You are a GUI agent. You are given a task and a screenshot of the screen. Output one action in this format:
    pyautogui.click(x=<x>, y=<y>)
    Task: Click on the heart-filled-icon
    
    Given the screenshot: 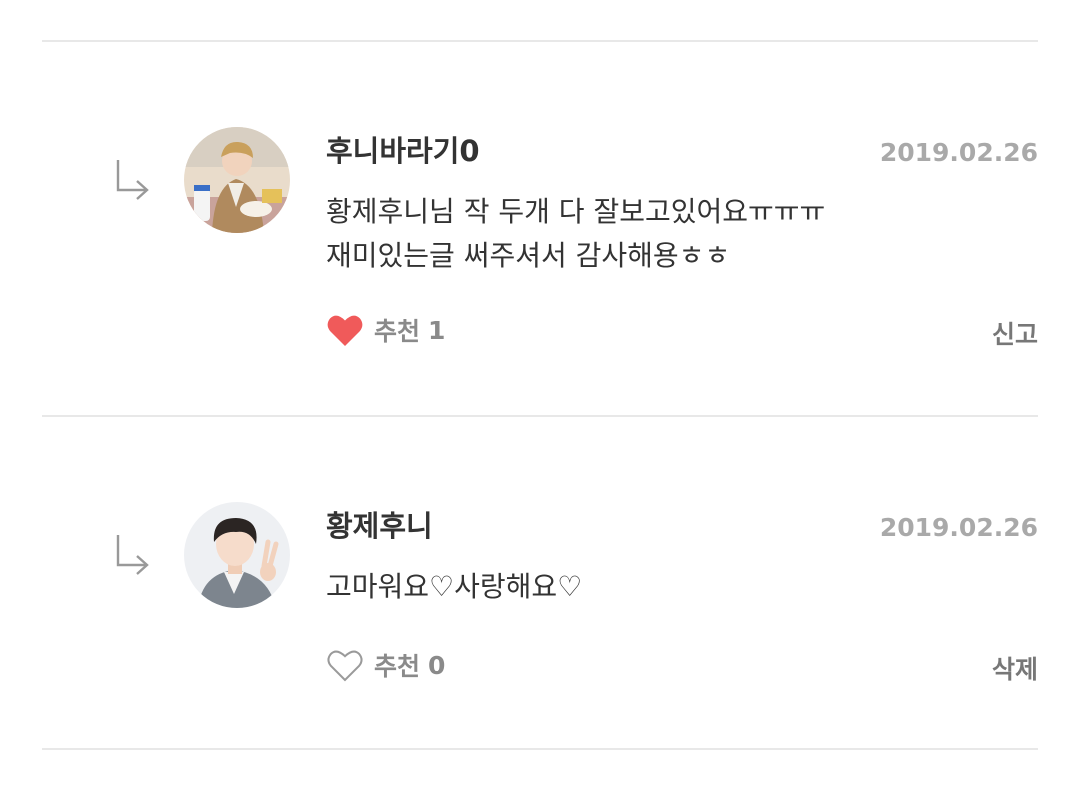 What is the action you would take?
    pyautogui.click(x=345, y=330)
    